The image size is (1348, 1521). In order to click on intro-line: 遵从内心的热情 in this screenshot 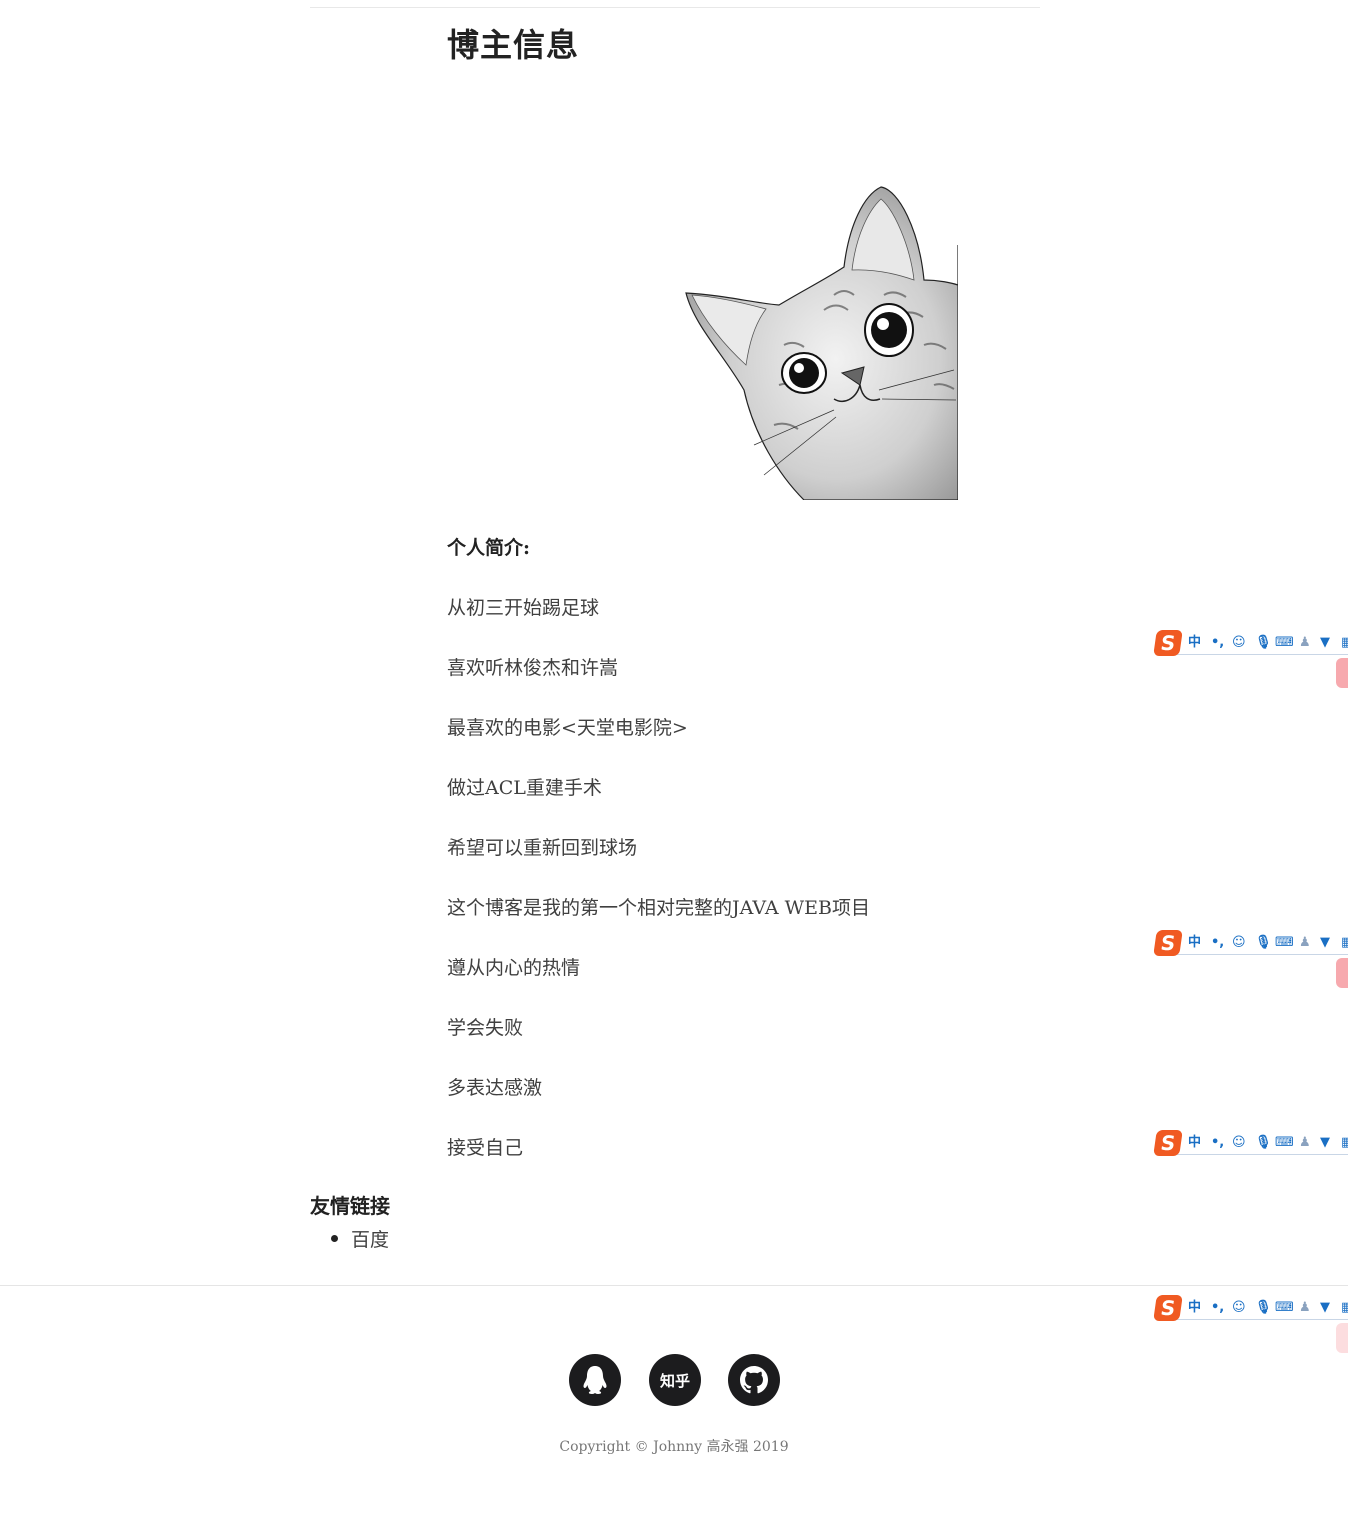, I will do `click(514, 968)`.